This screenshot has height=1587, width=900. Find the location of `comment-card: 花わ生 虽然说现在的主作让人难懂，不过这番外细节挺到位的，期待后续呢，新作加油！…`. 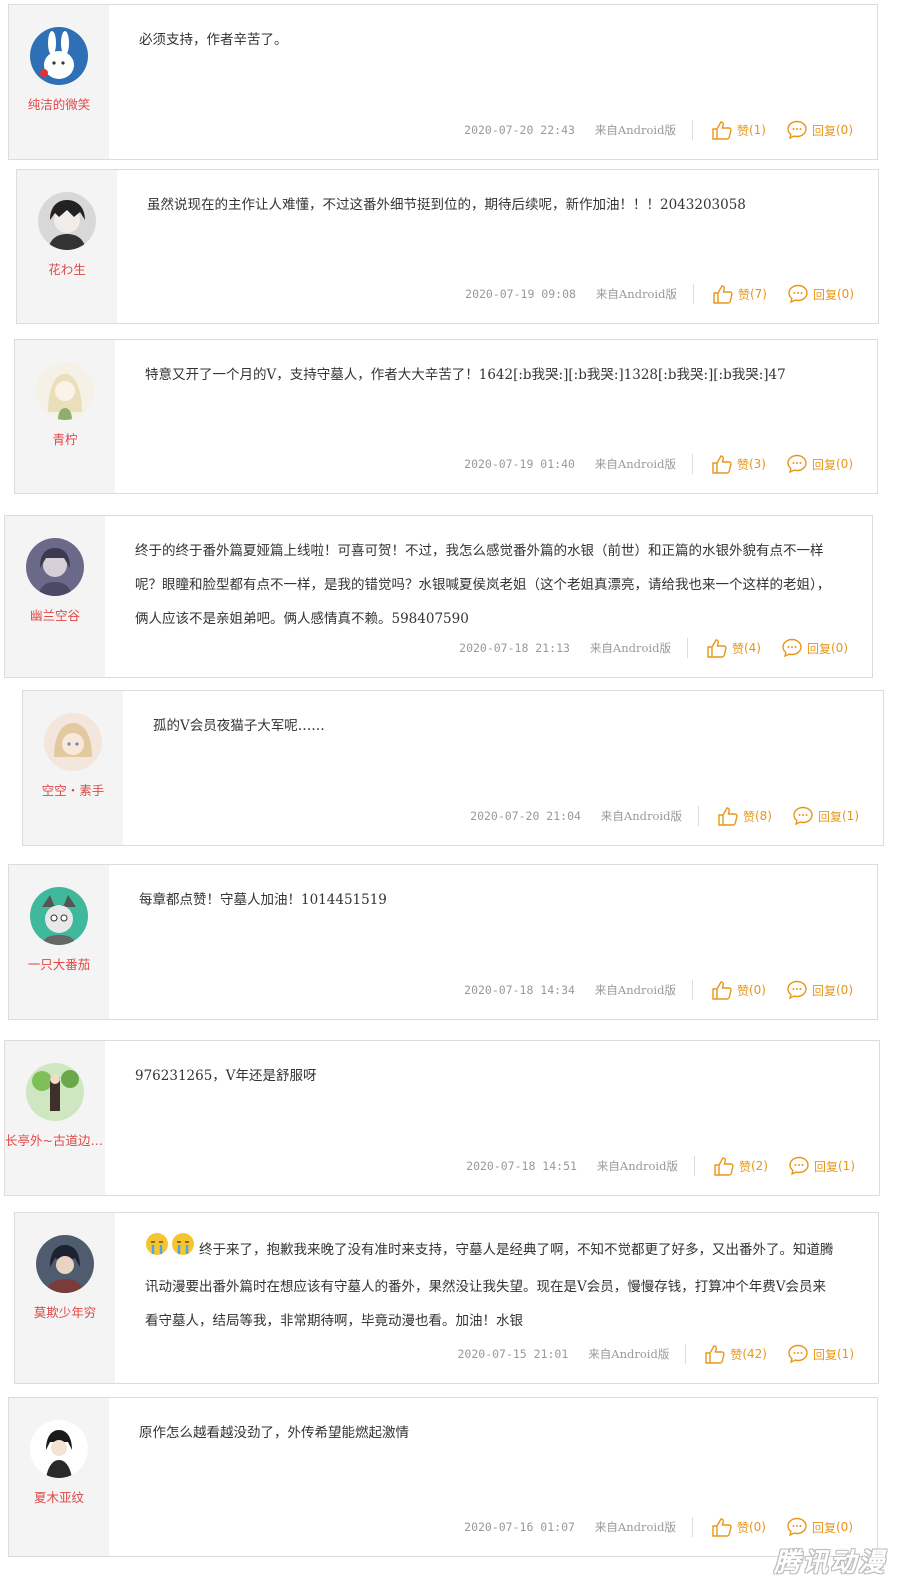

comment-card: 花わ生 虽然说现在的主作让人难懂，不过这番外细节挺到位的，期待后续呢，新作加油！… is located at coordinates (447, 246).